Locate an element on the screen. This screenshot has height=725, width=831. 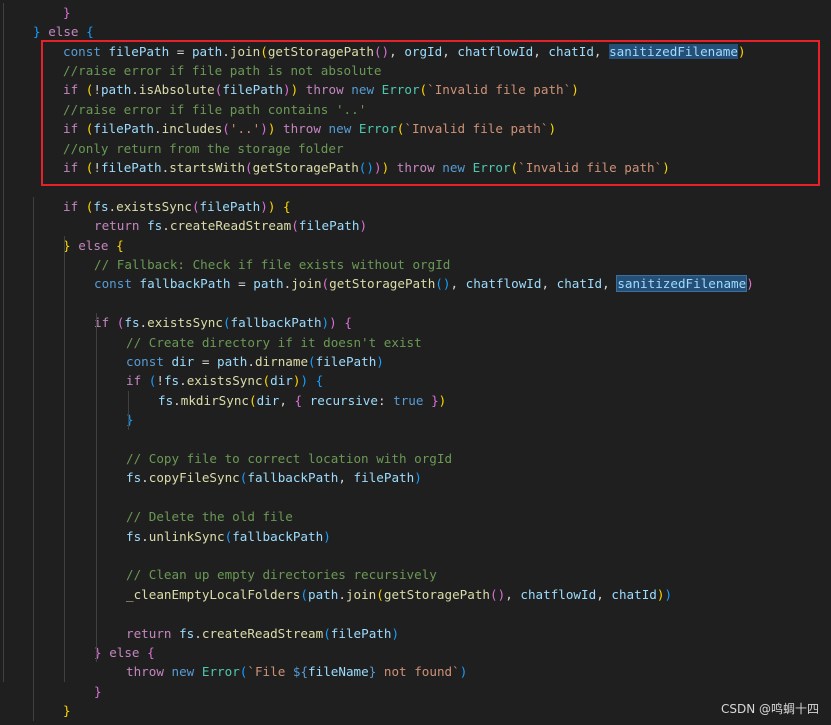
code-line: return fs.createReadStream(filePath) is located at coordinates (262, 633).